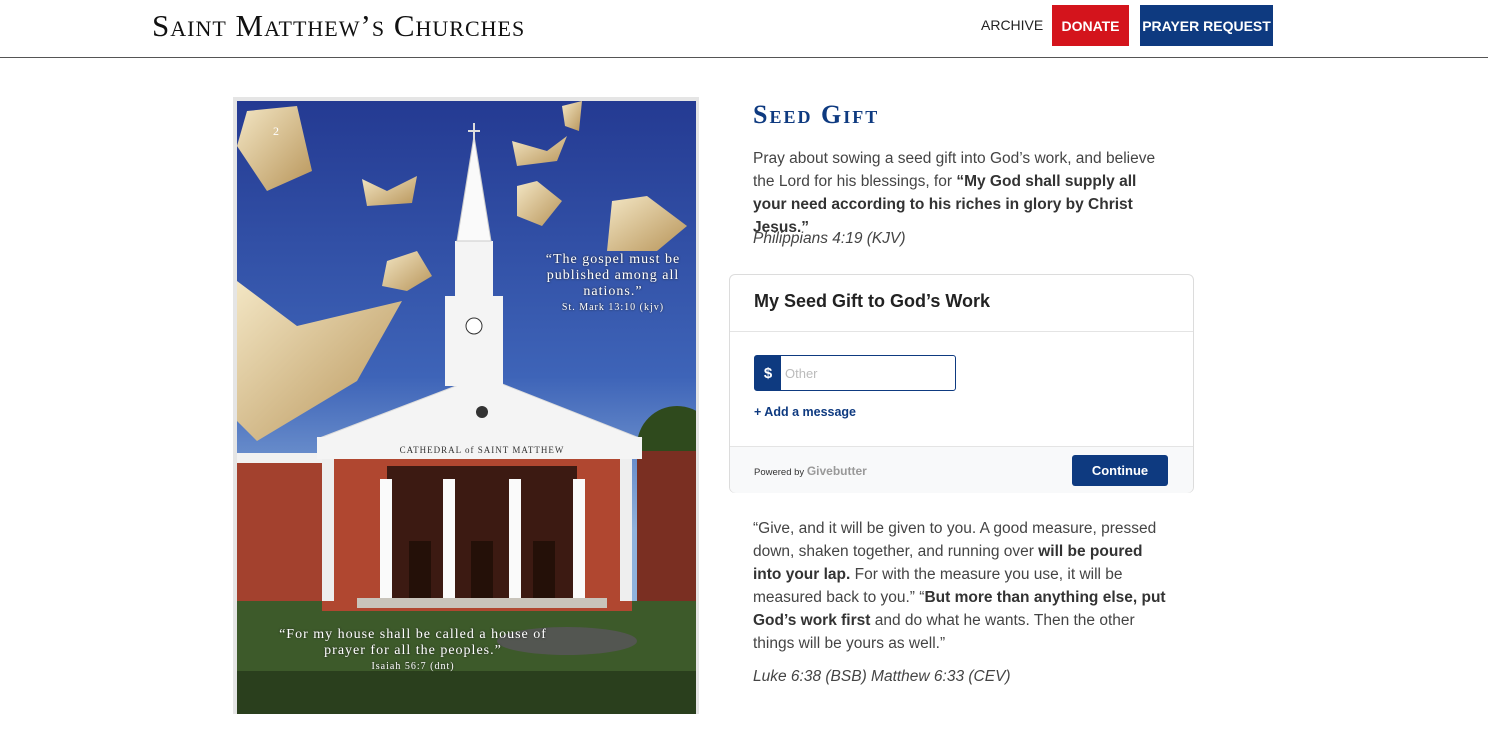 The width and height of the screenshot is (1488, 745). What do you see at coordinates (872, 301) in the screenshot?
I see `widget-title: My Seed Gift to God’s Work` at bounding box center [872, 301].